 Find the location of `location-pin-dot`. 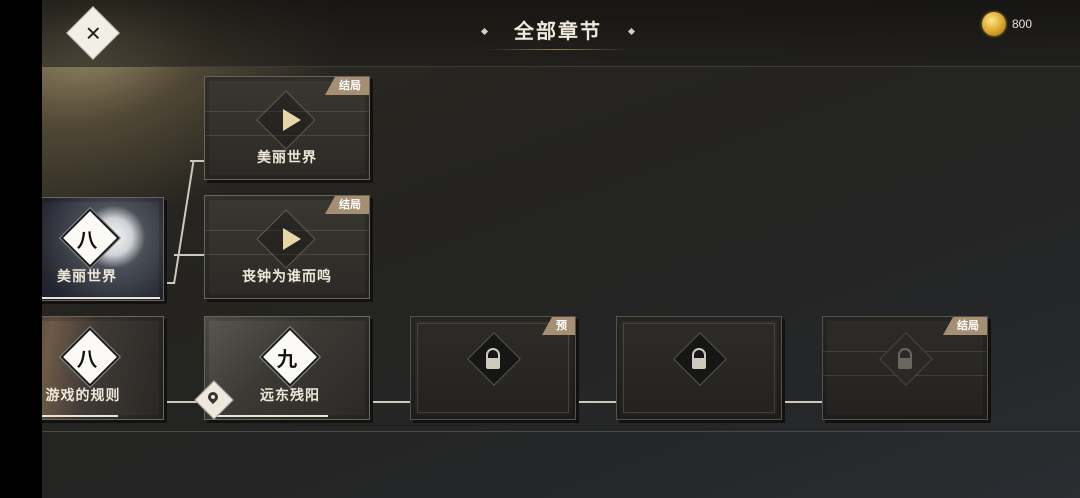

location-pin-dot is located at coordinates (213, 397).